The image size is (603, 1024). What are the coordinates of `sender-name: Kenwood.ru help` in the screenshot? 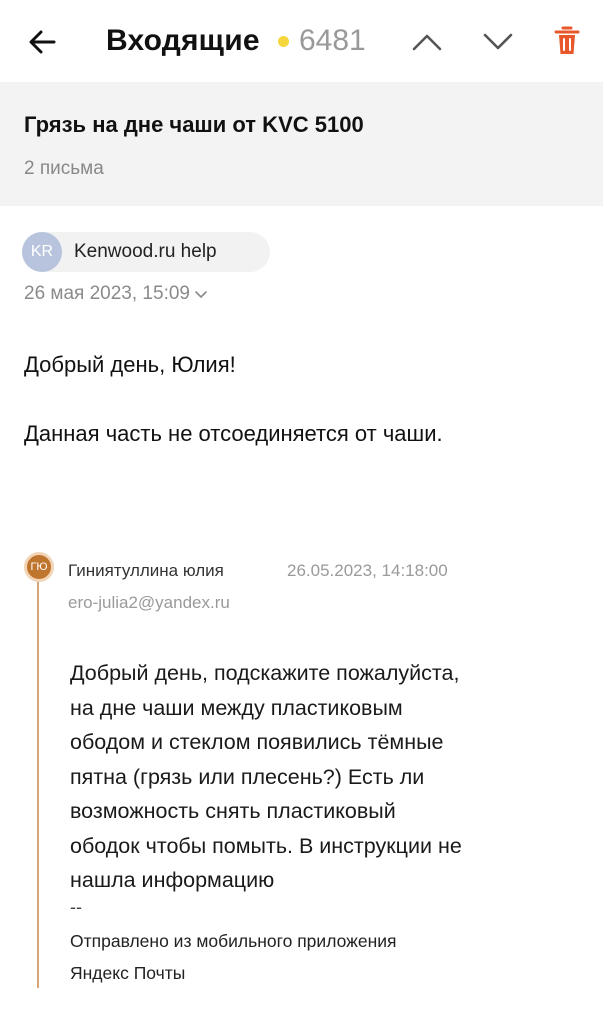 It's located at (145, 251).